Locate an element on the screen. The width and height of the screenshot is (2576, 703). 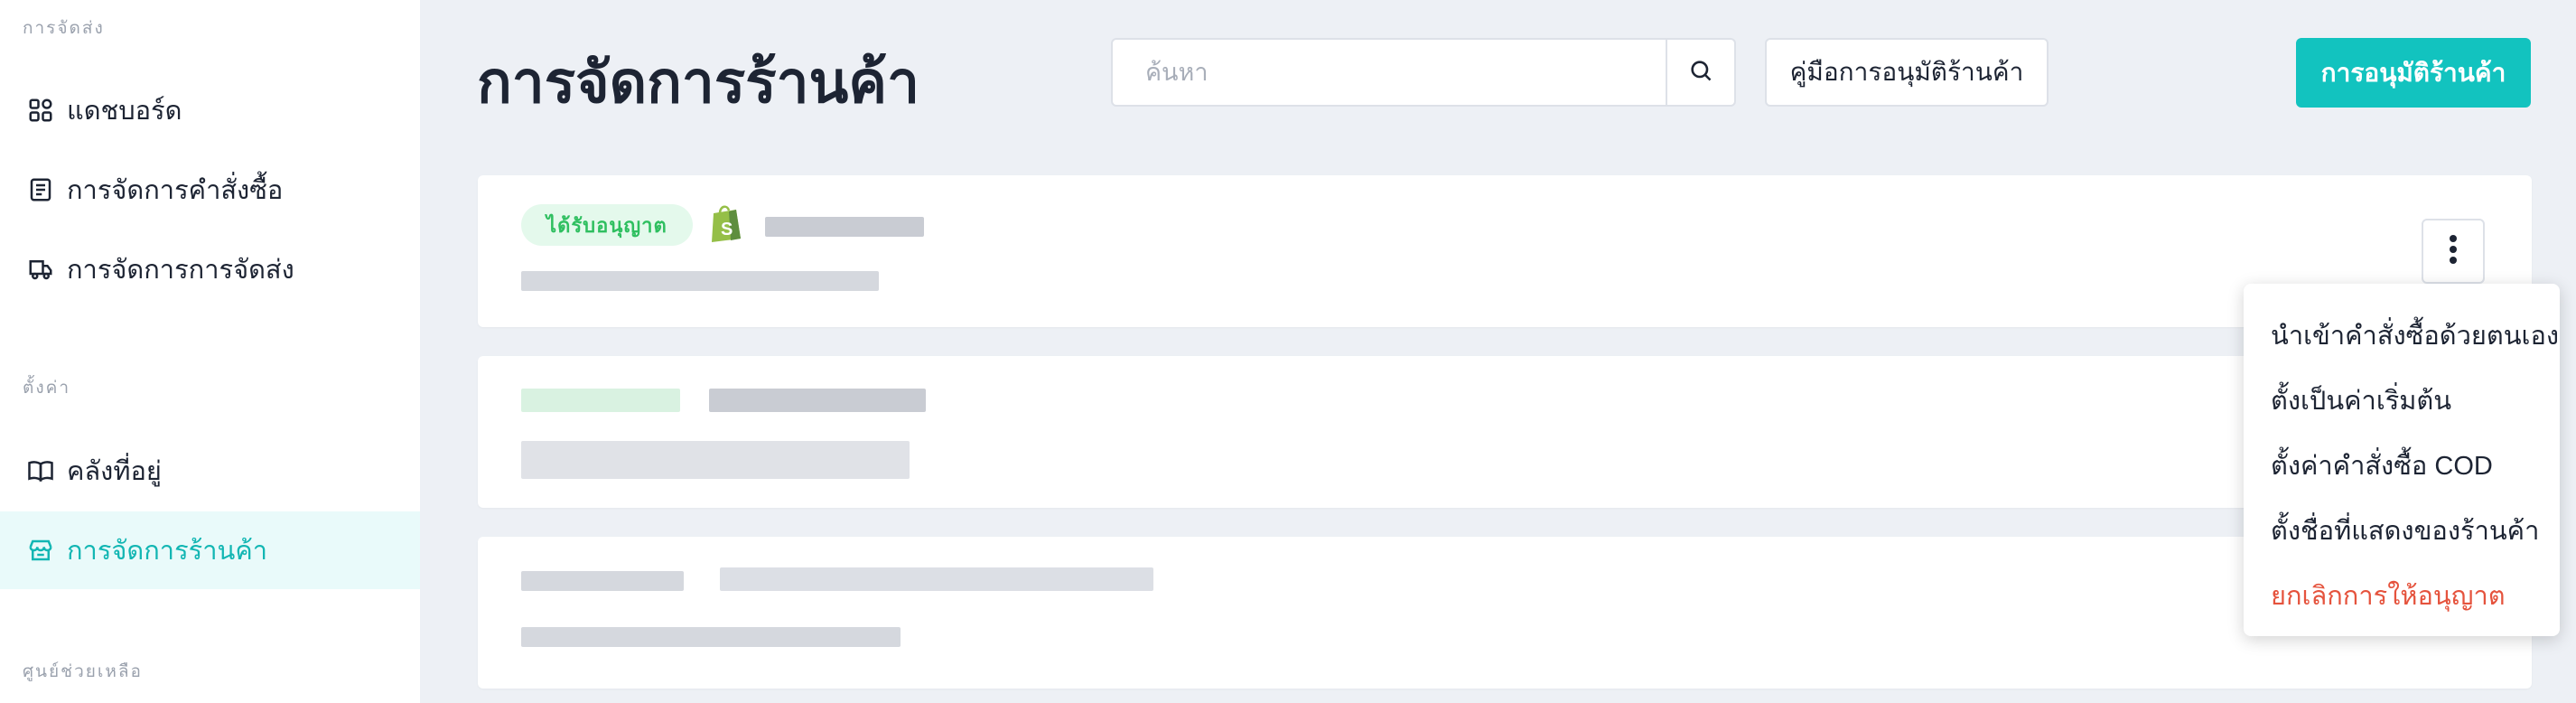
sidebar-item-address-book: คลังที่อยู่ is located at coordinates (210, 471).